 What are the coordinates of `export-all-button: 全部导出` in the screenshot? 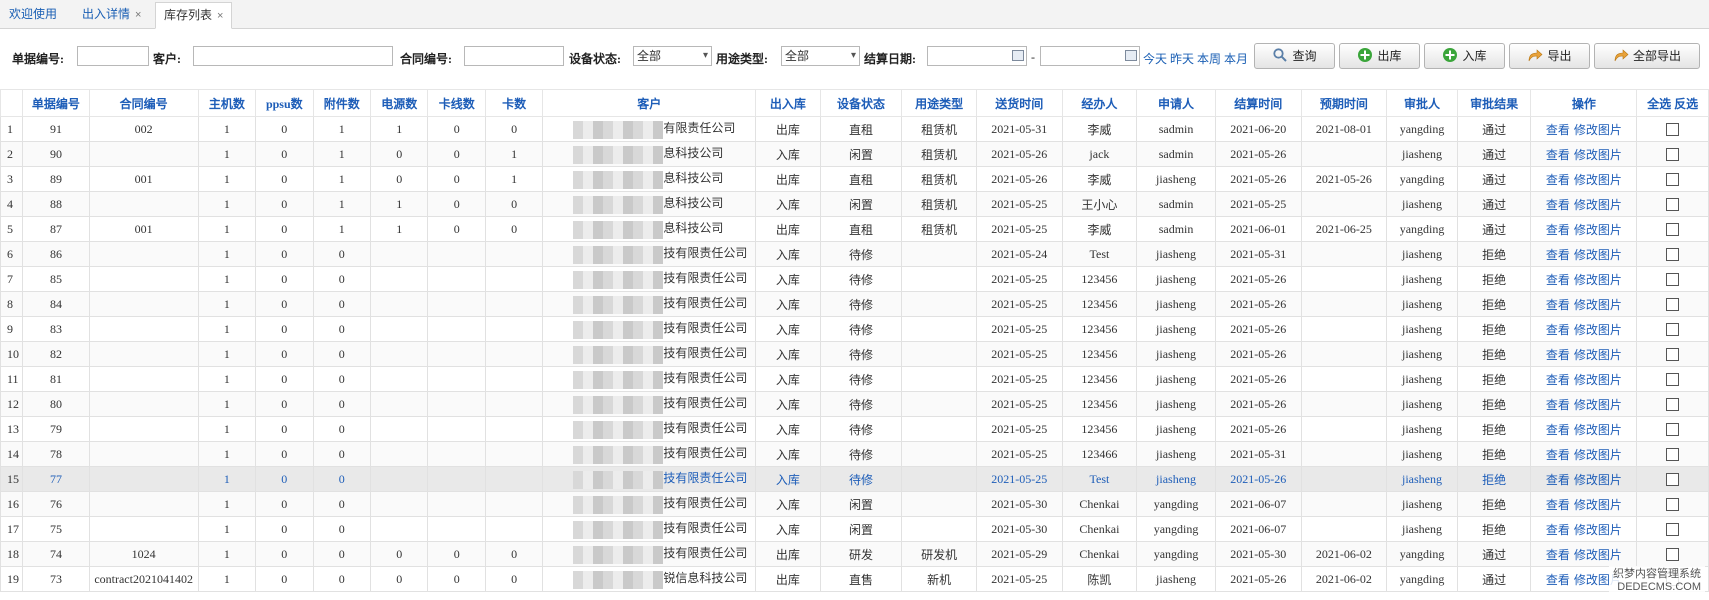 It's located at (1647, 56).